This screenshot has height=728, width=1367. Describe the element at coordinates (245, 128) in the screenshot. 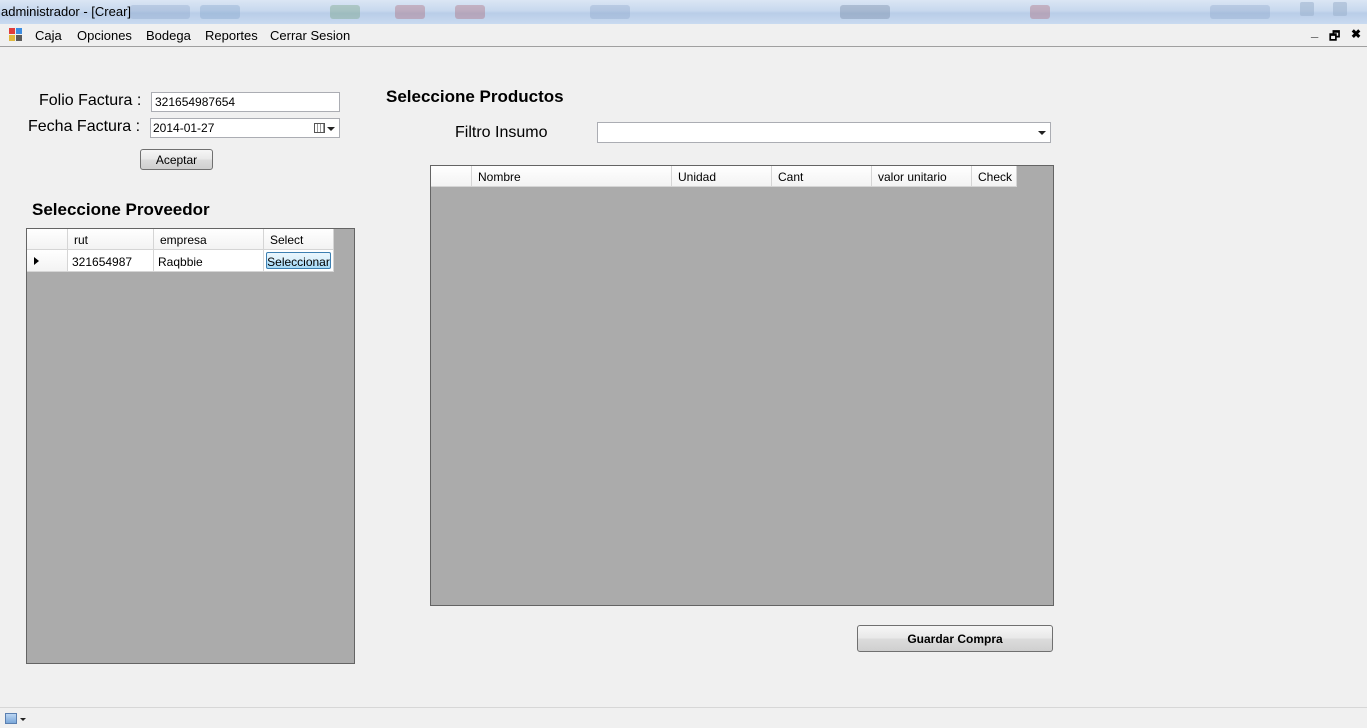

I see `fecha-factura-datepicker: 2014-01-27` at that location.